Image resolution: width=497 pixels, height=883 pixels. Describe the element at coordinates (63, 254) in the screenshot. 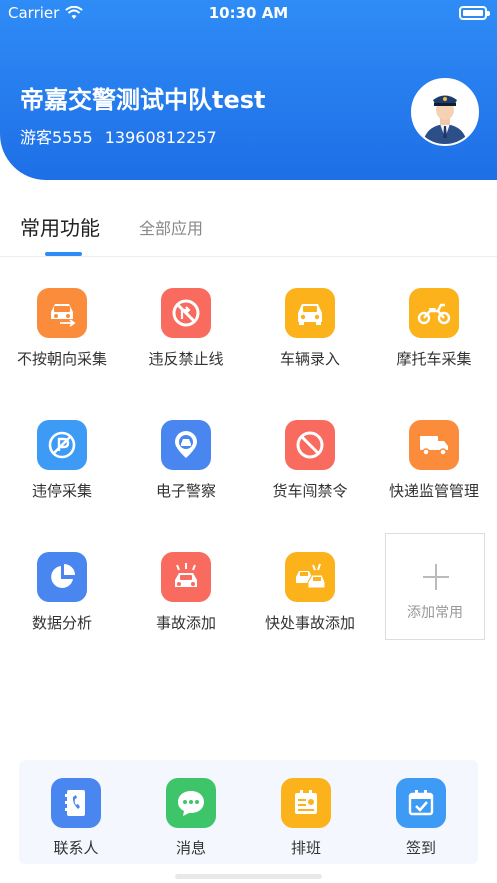

I see `active-tab-indicator` at that location.